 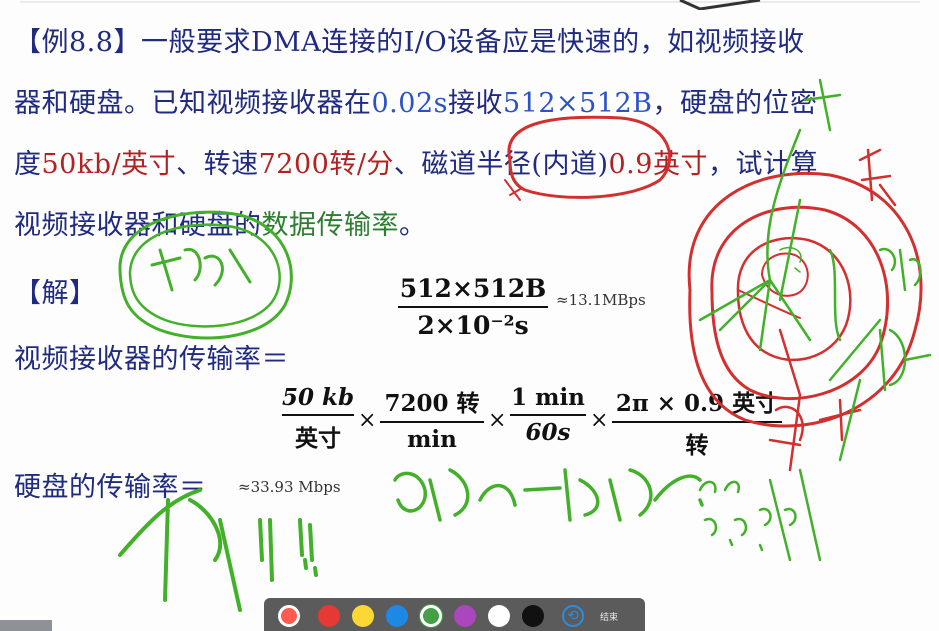 What do you see at coordinates (363, 616) in the screenshot?
I see `color-yellow-swatch` at bounding box center [363, 616].